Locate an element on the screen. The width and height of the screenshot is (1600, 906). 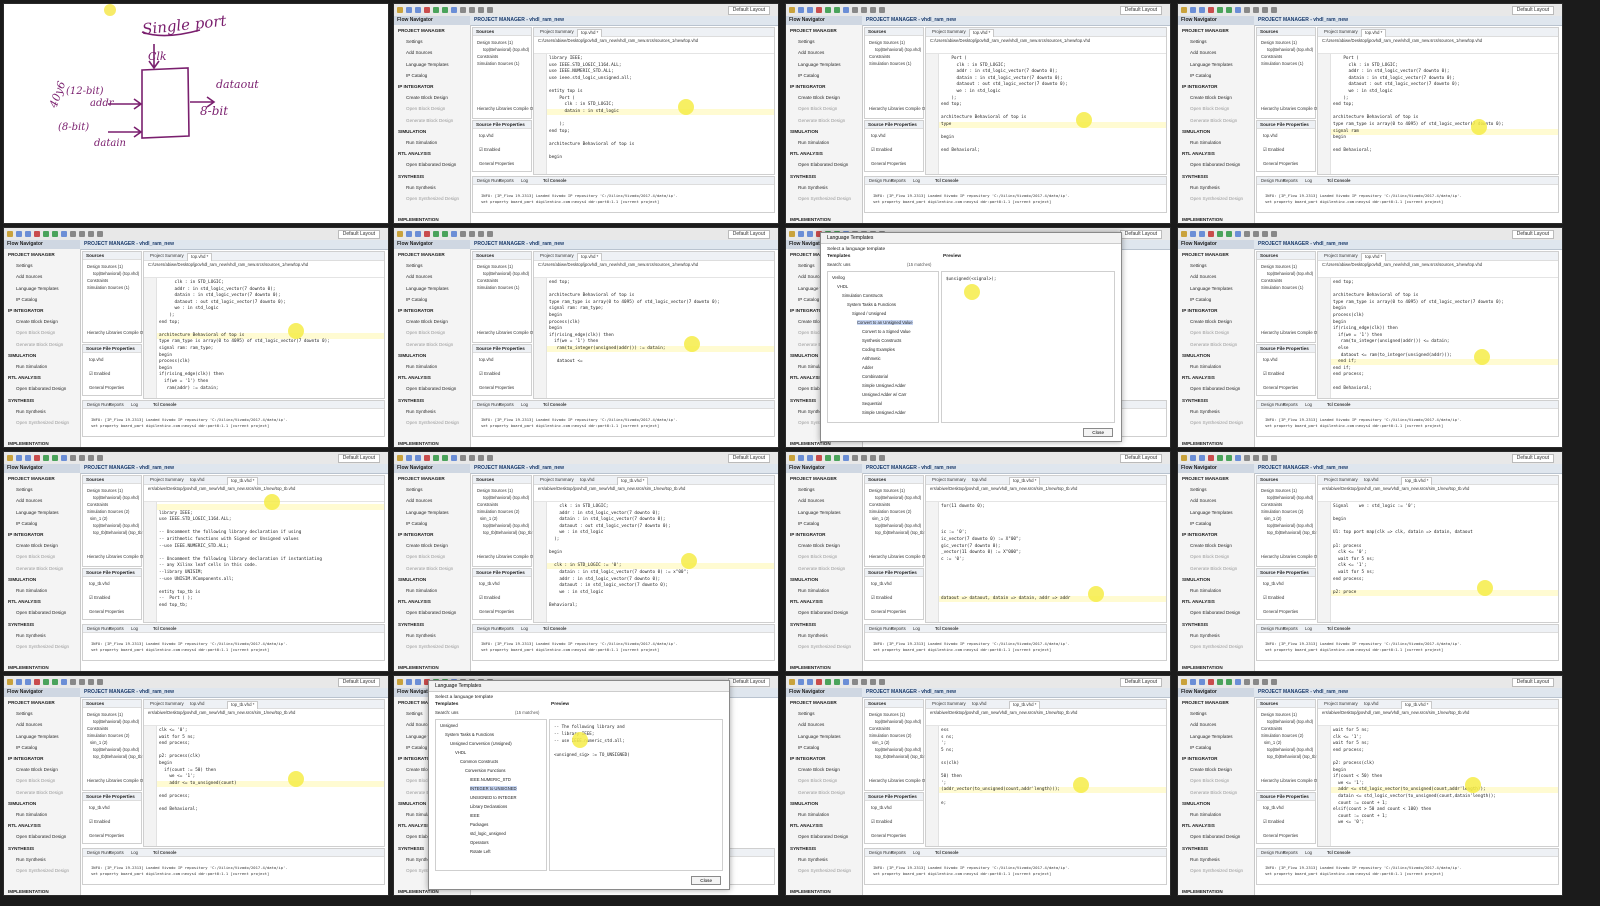
template-tree-item: VHDL is located at coordinates (460, 752).